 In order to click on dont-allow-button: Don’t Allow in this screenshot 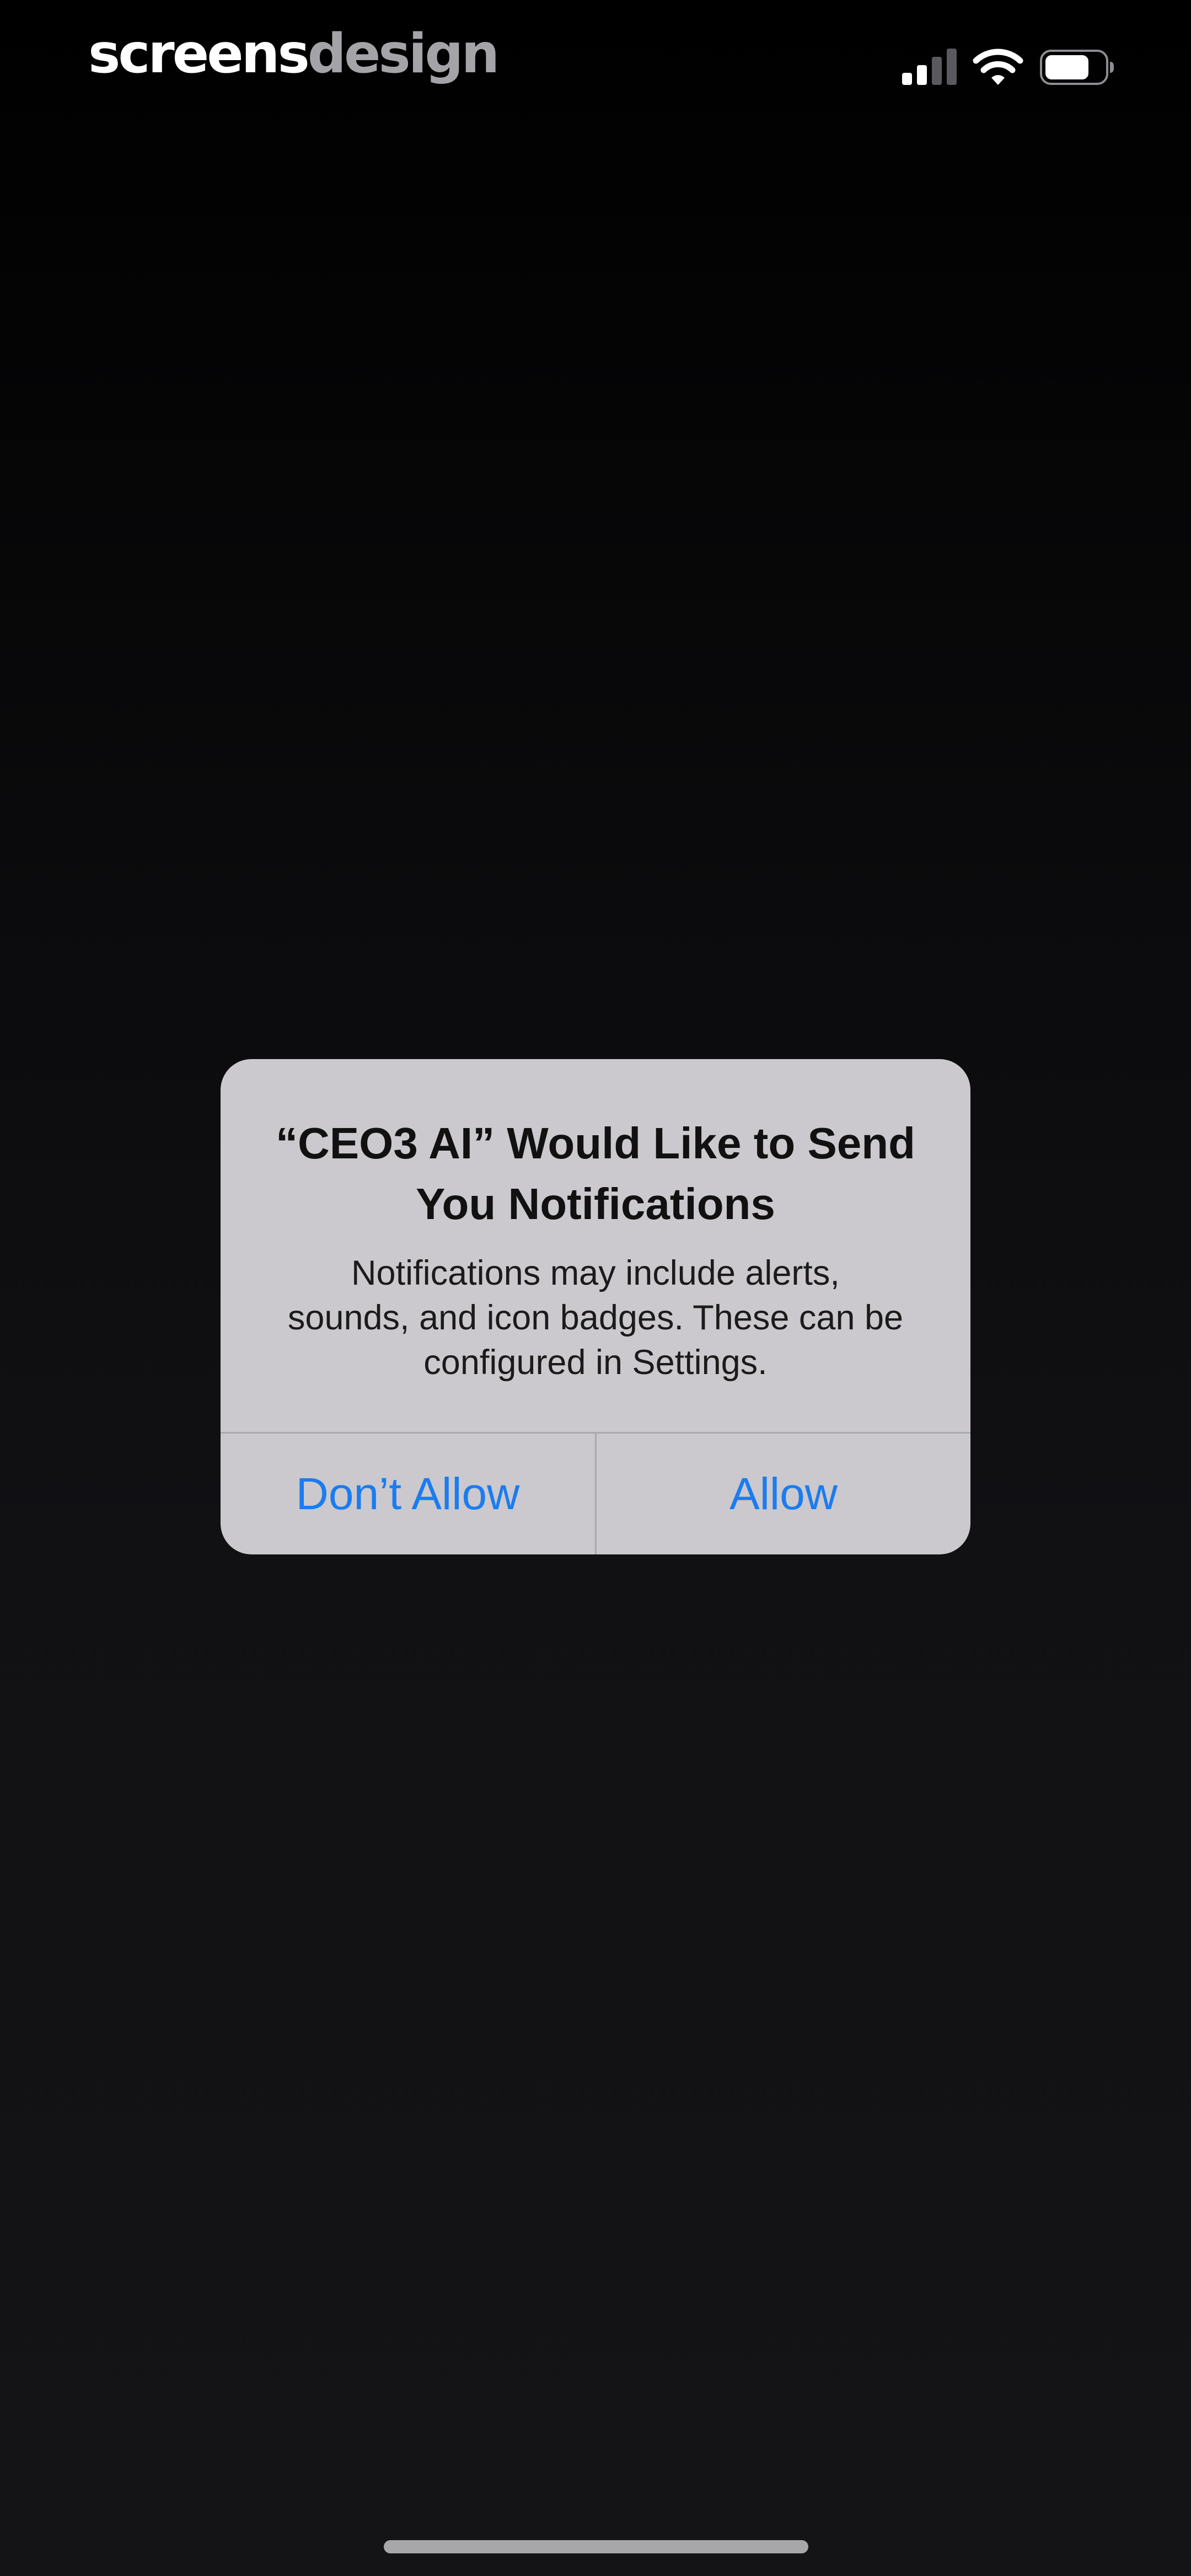, I will do `click(408, 1494)`.